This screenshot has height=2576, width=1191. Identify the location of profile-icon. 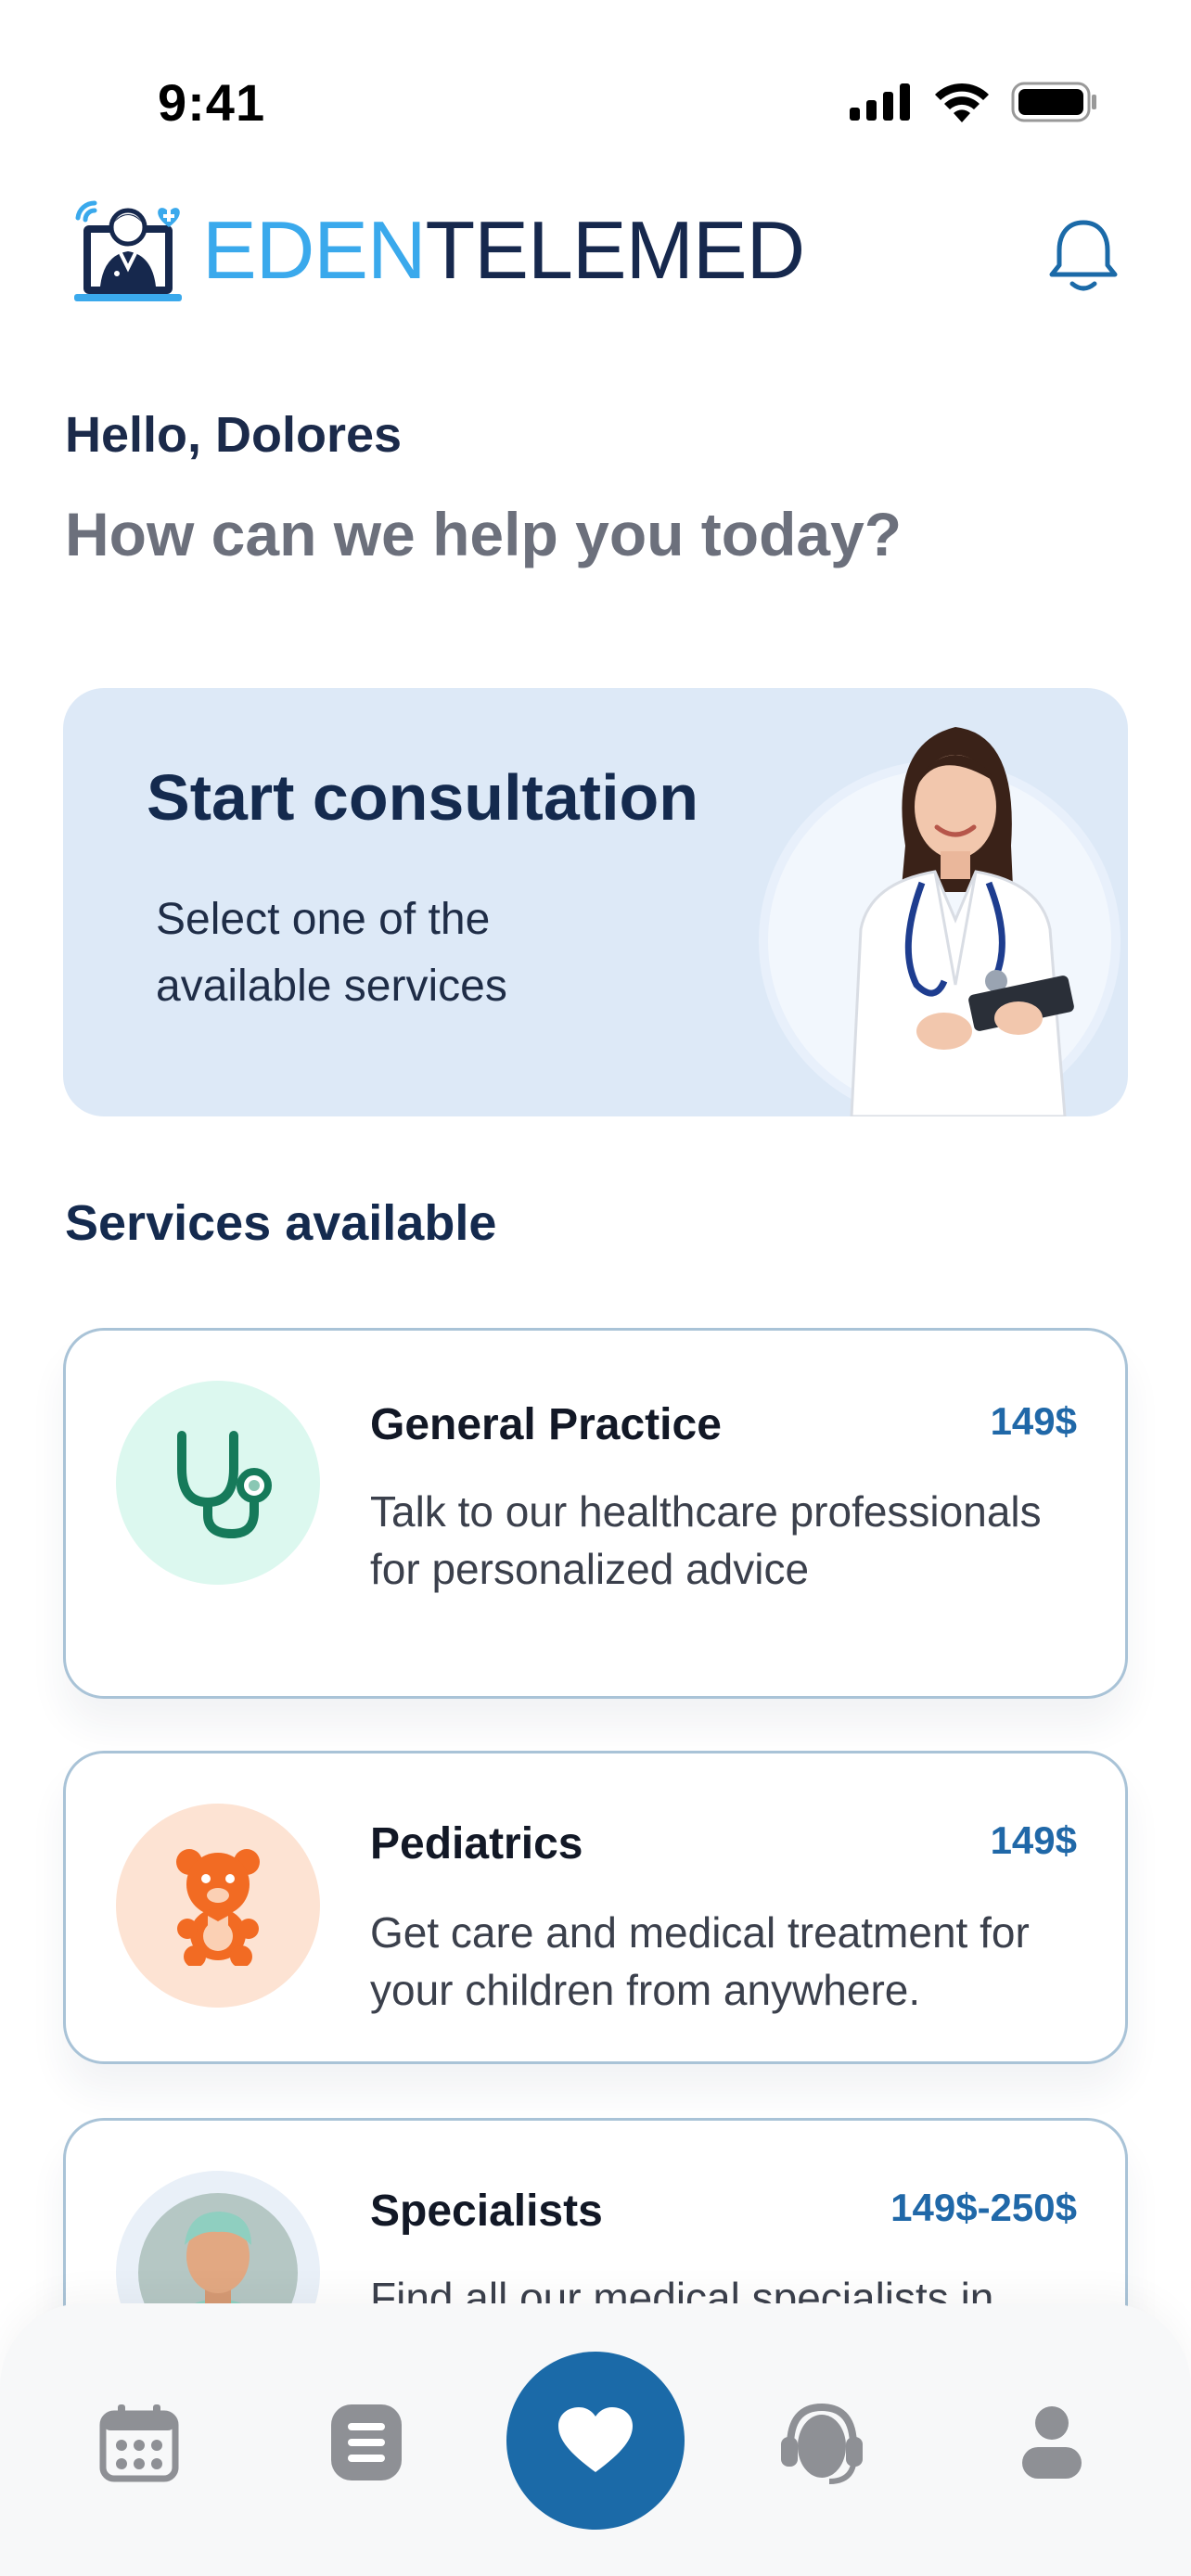
(1052, 2442).